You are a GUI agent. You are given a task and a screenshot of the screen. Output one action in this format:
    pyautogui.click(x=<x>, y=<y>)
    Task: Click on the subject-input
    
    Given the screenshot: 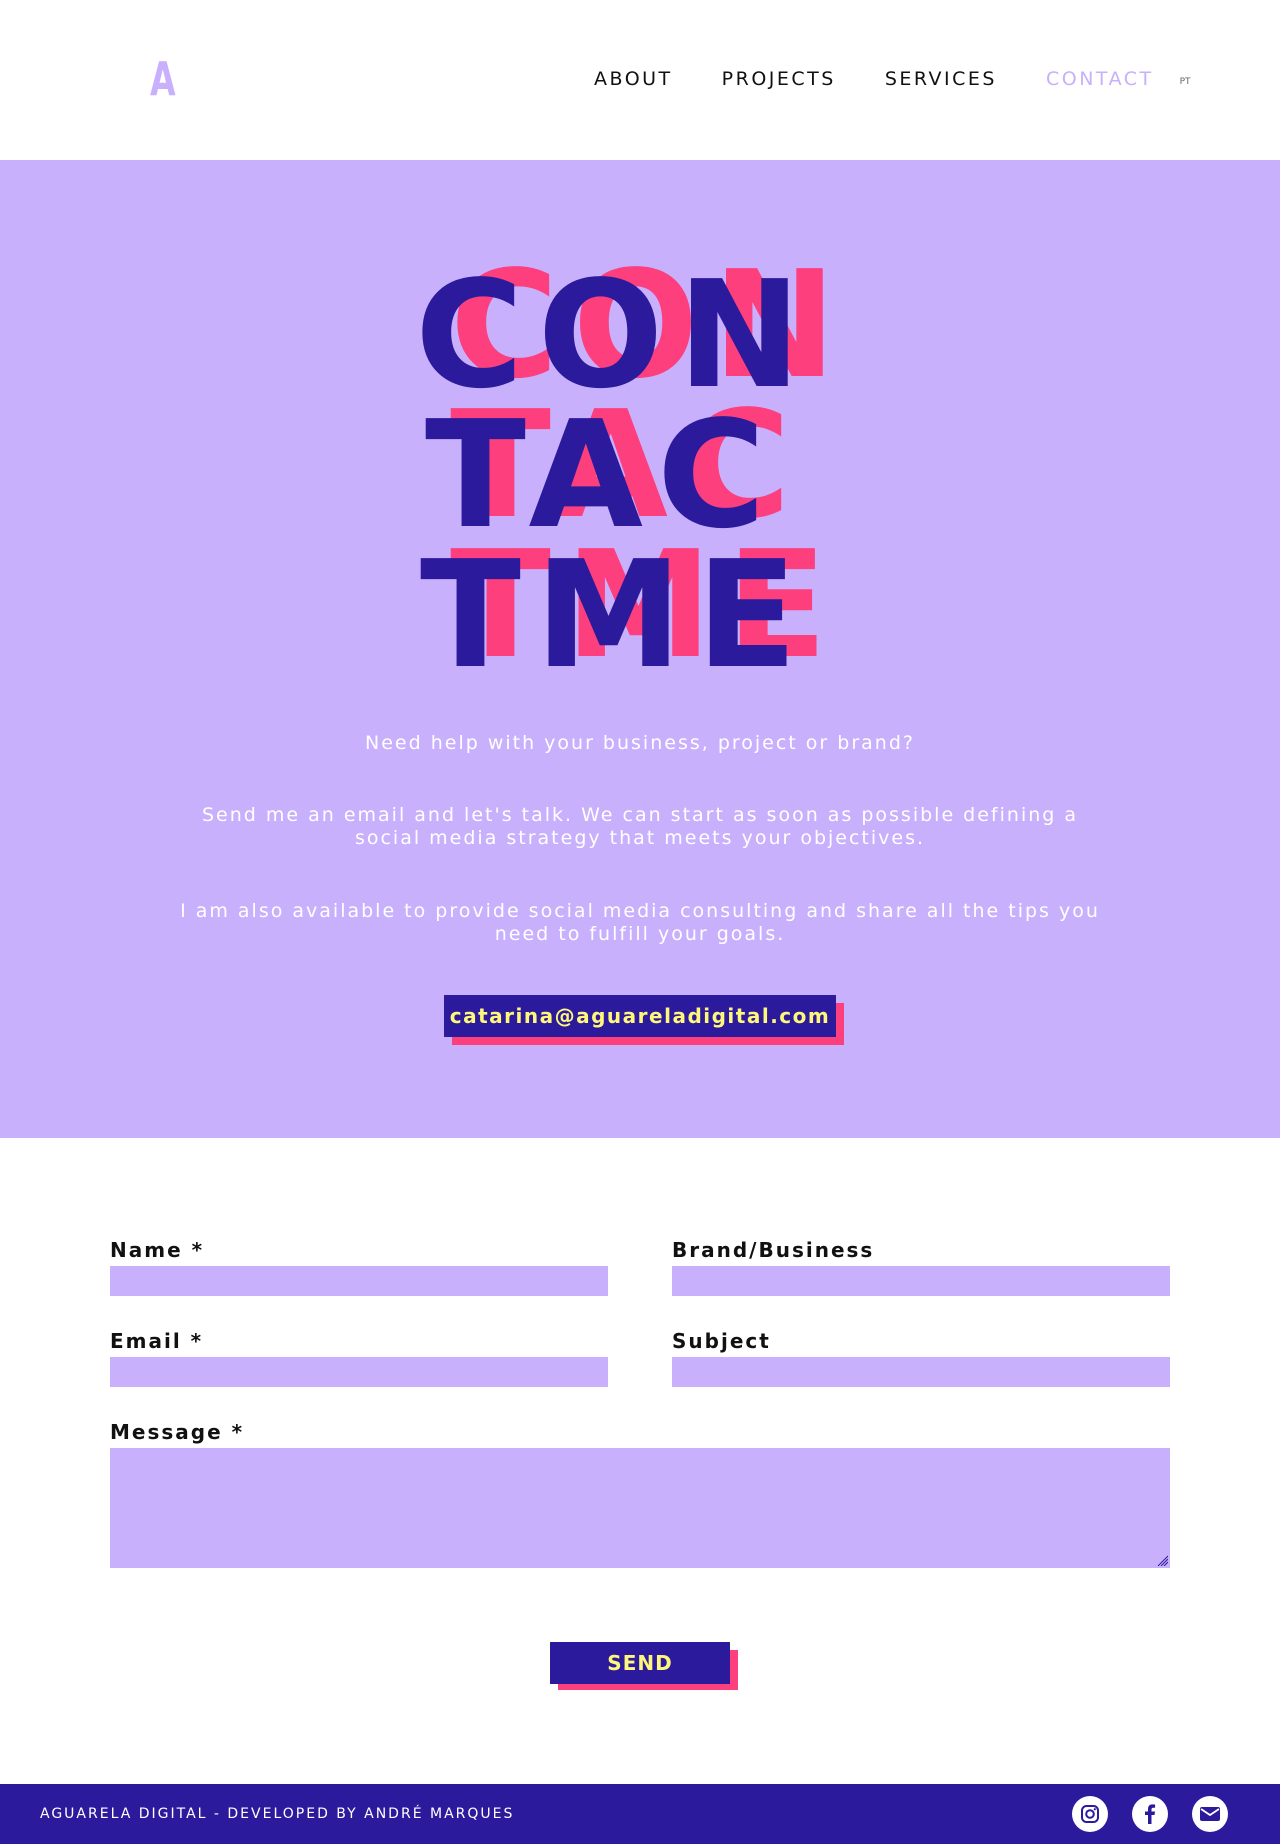 What is the action you would take?
    pyautogui.click(x=921, y=1372)
    